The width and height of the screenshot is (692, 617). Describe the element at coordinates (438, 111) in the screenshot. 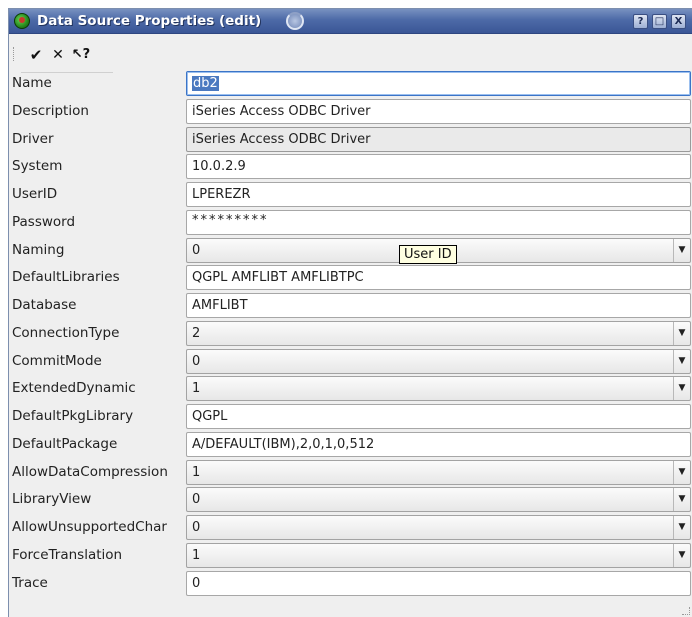

I see `description-input: iSeries Access ODBC Driver` at that location.